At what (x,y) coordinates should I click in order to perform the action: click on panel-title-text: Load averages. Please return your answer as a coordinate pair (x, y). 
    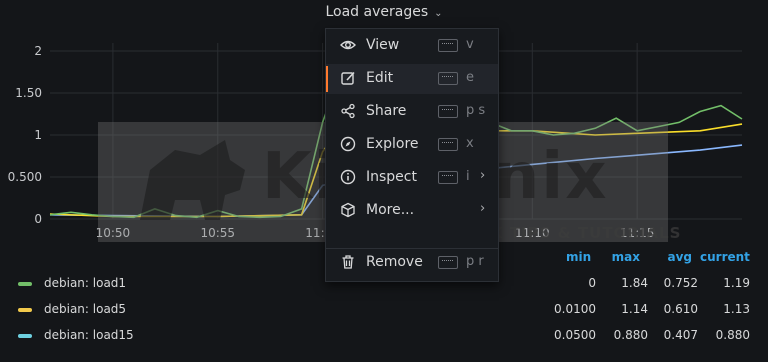
    Looking at the image, I should click on (376, 12).